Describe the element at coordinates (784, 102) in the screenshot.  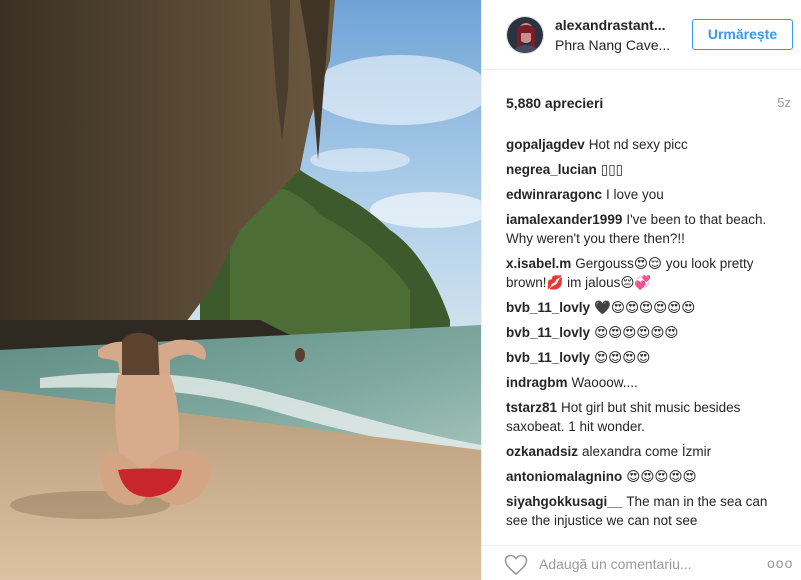
I see `post-time: 5z` at that location.